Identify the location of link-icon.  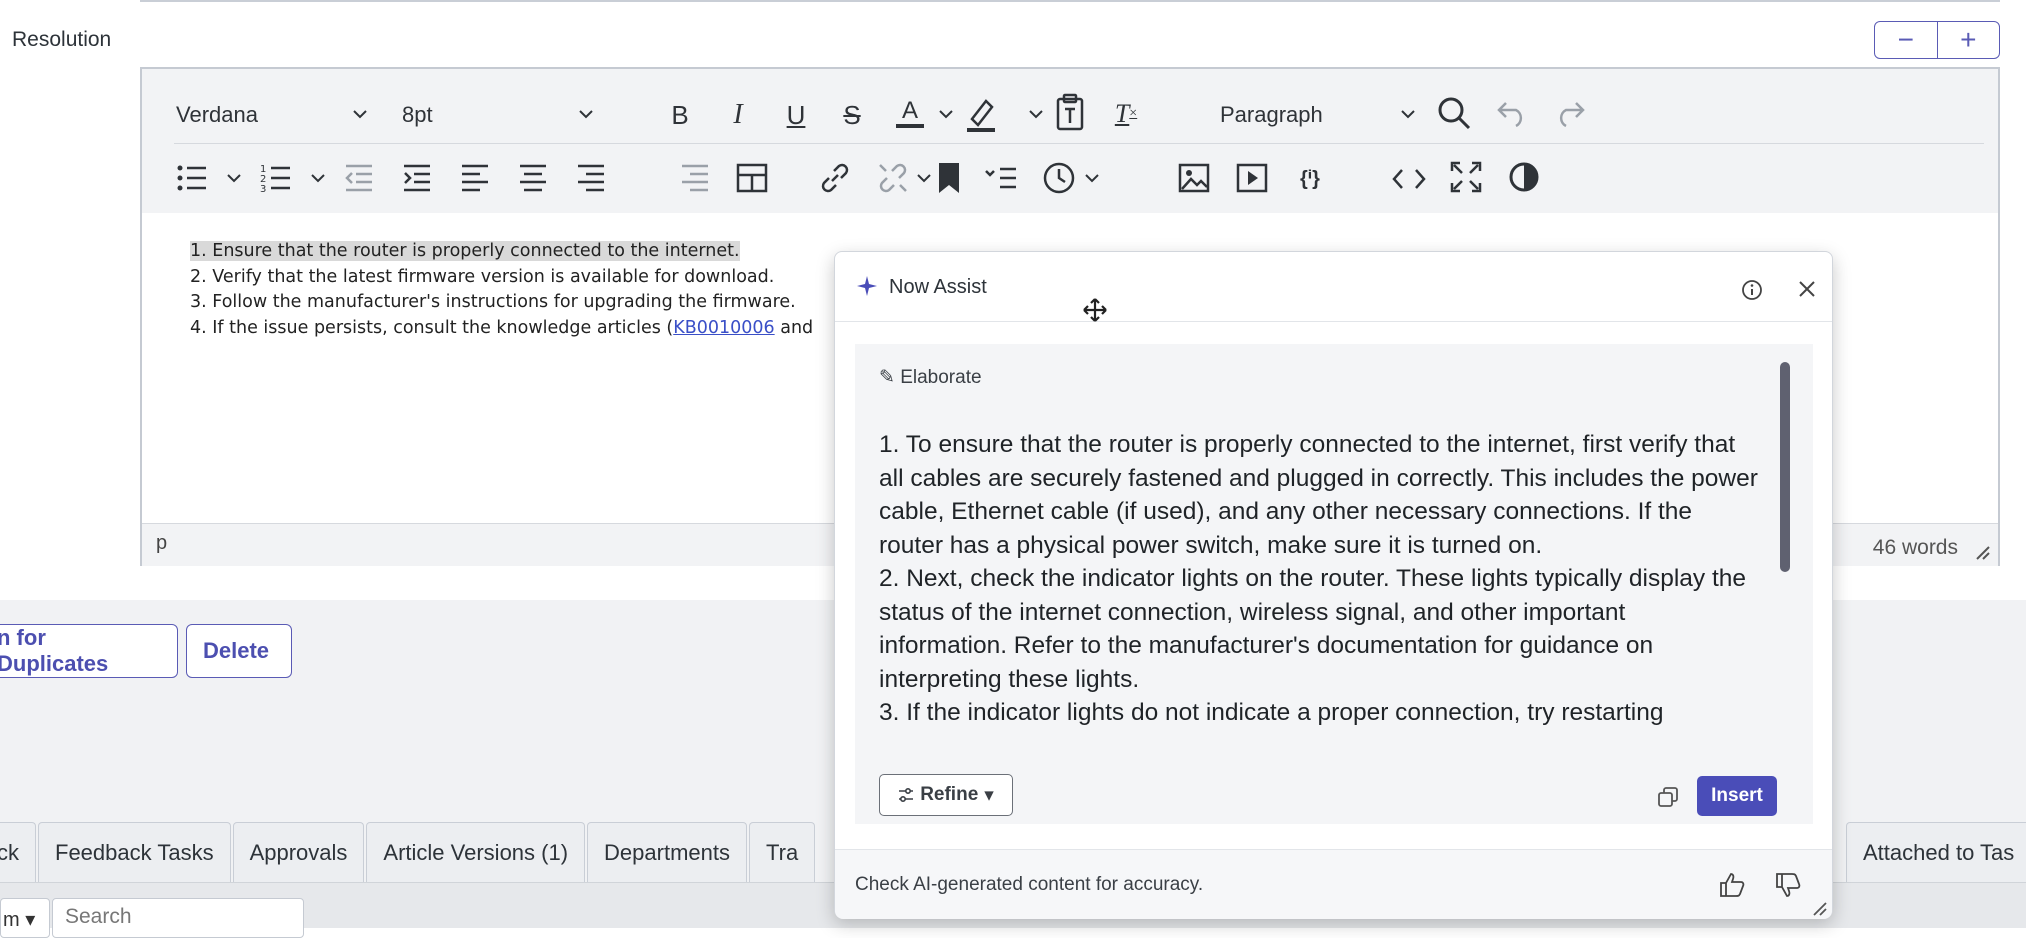
(835, 178).